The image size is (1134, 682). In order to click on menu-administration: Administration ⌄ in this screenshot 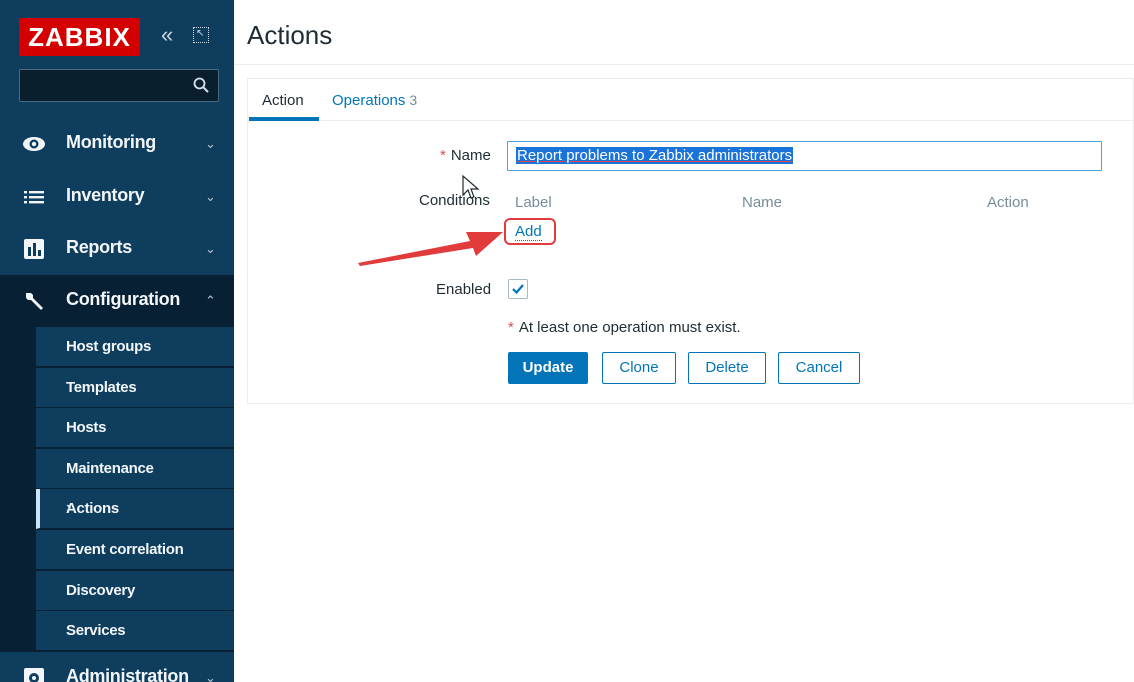, I will do `click(117, 667)`.